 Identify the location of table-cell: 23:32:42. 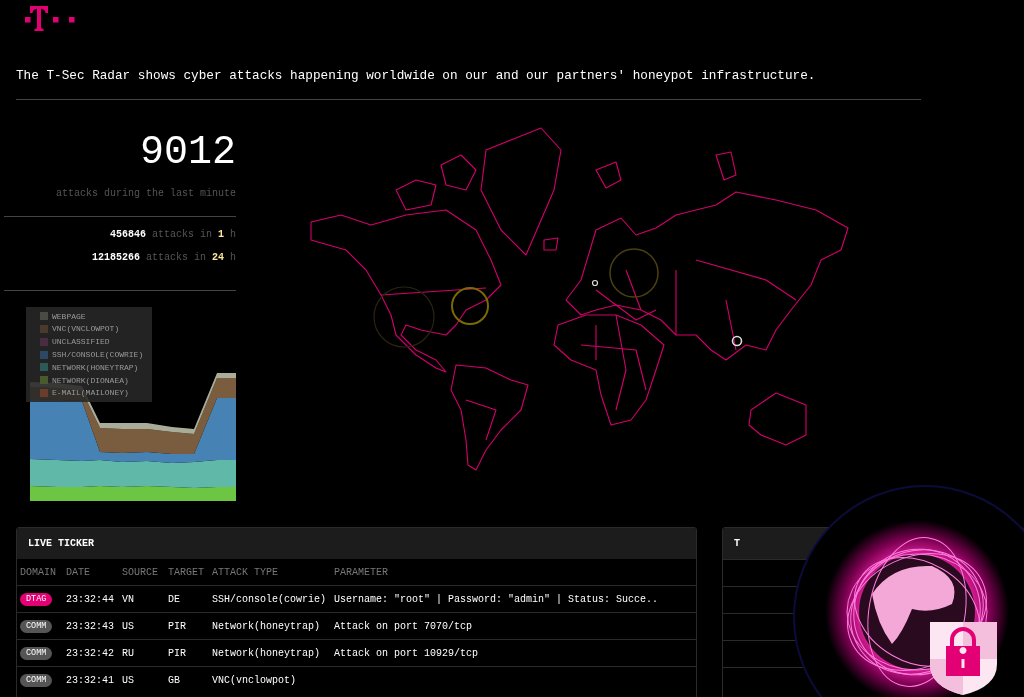
(90, 653).